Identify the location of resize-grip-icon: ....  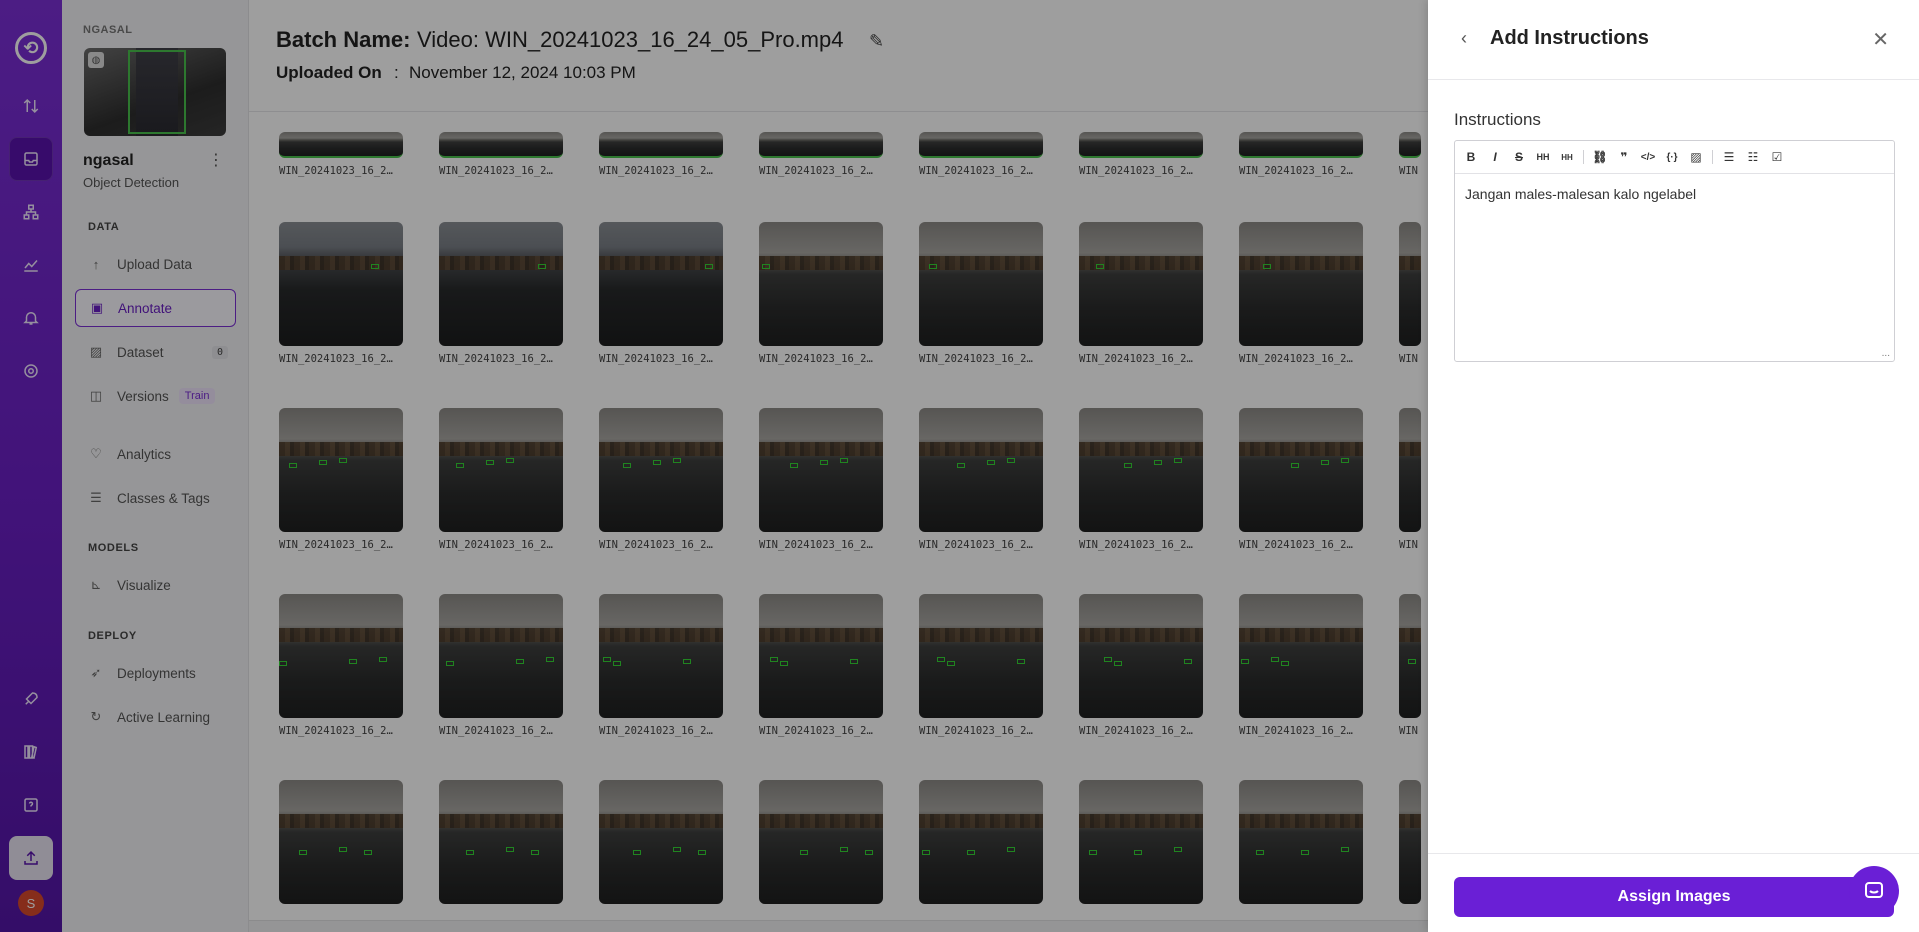
(1886, 353).